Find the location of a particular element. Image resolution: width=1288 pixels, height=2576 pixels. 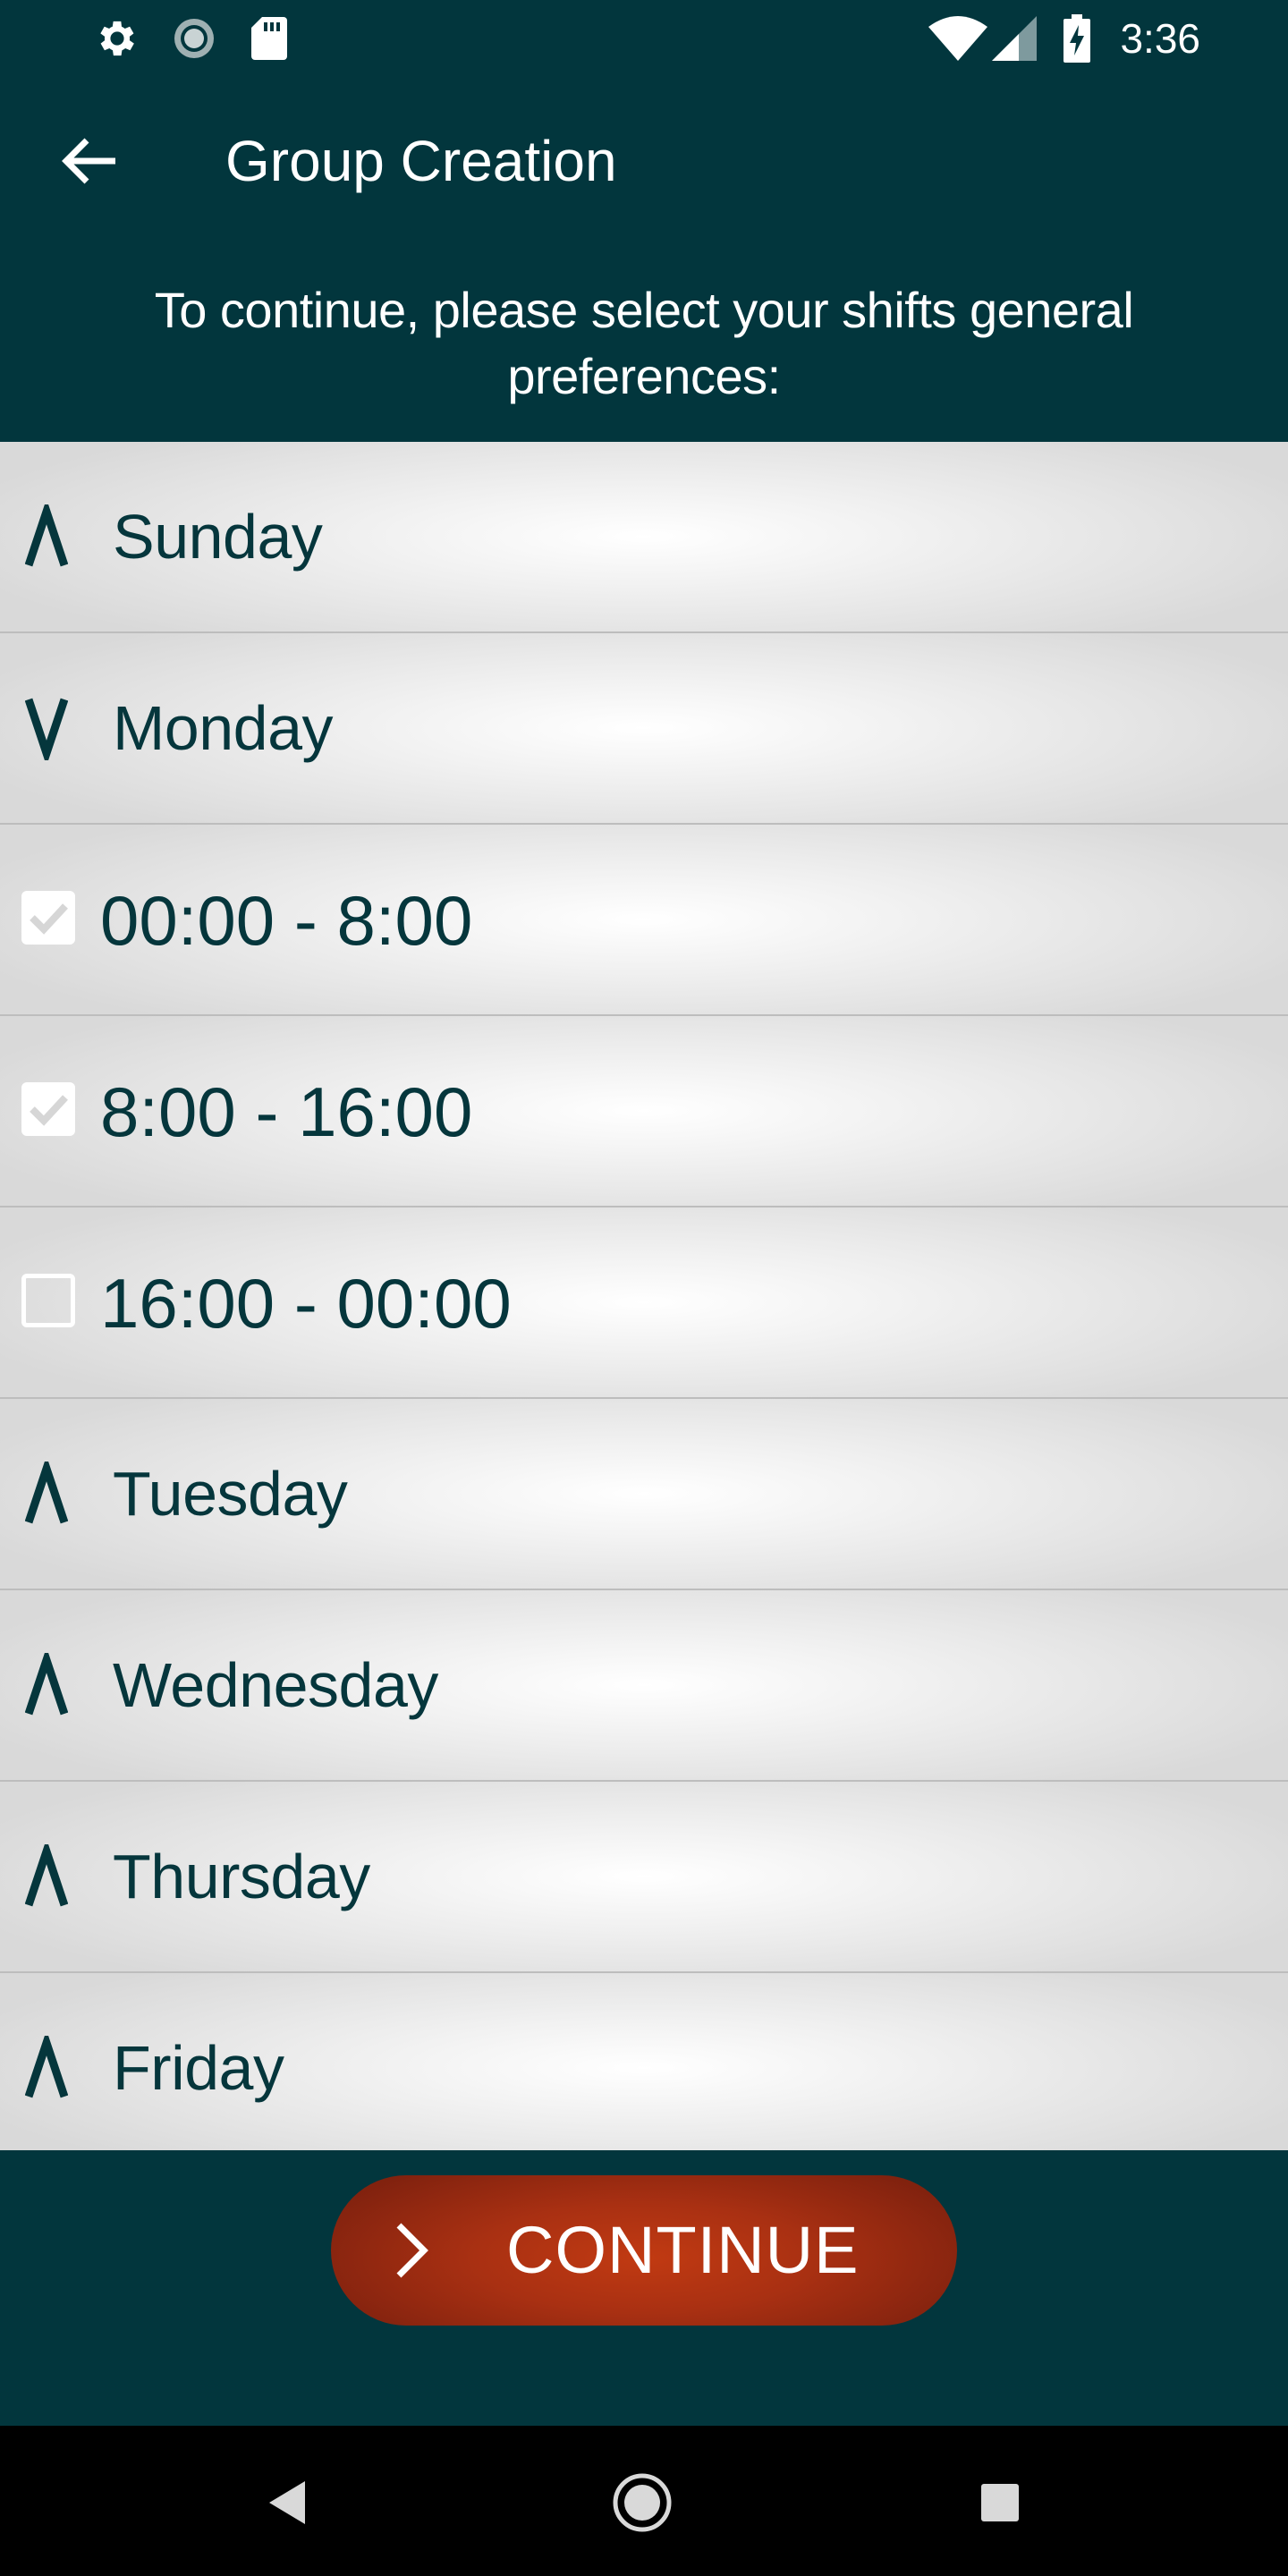

day-label: Tuesday is located at coordinates (230, 1494).